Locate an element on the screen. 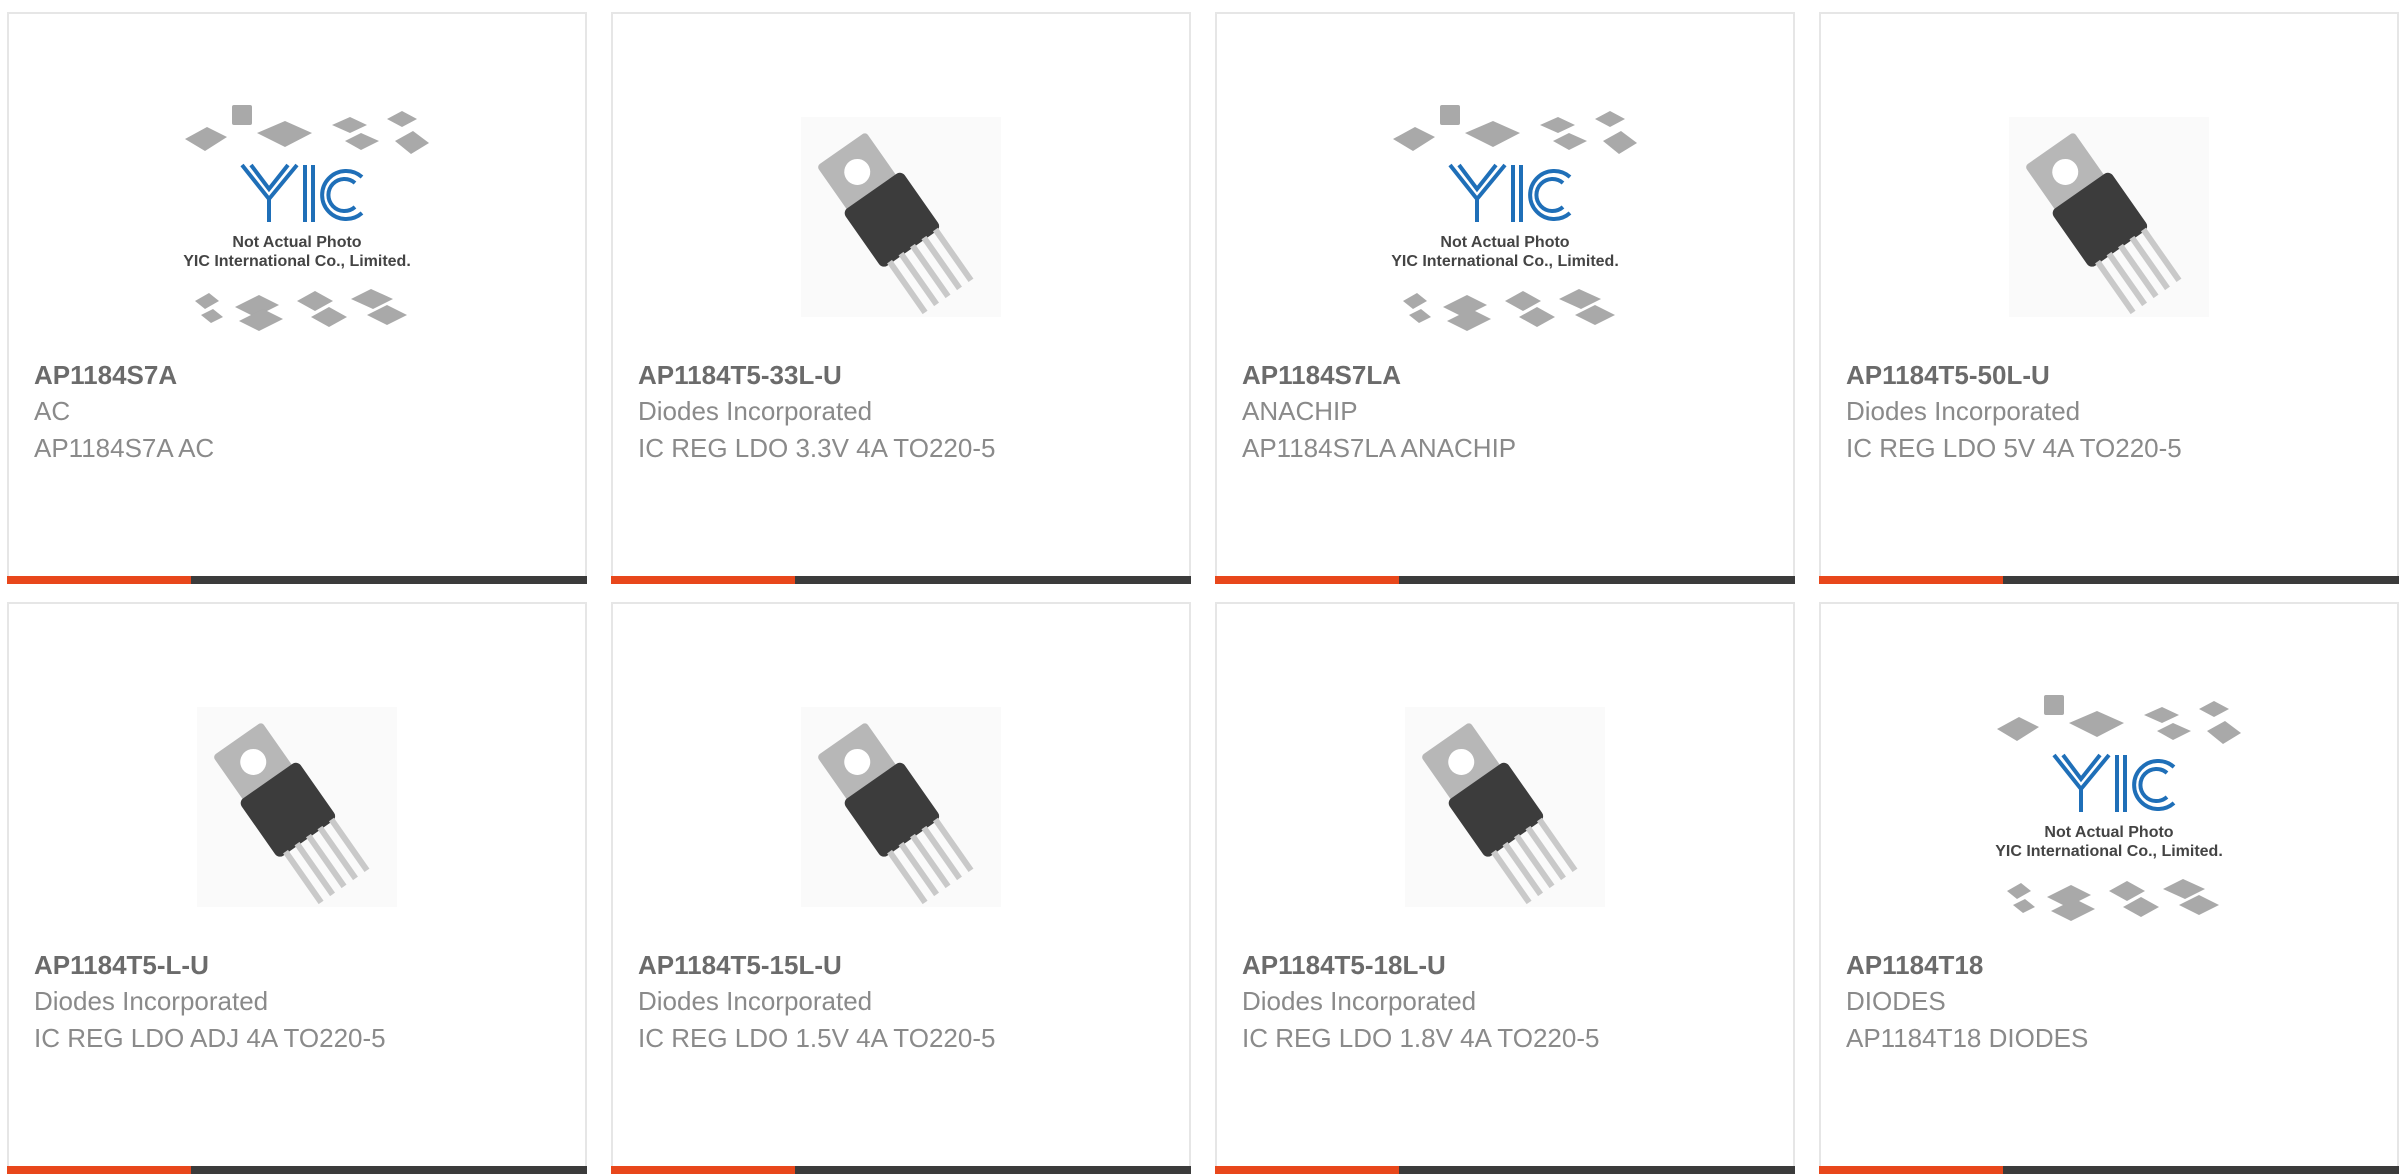 The height and width of the screenshot is (1174, 2400). manufacturer: AC is located at coordinates (52, 411).